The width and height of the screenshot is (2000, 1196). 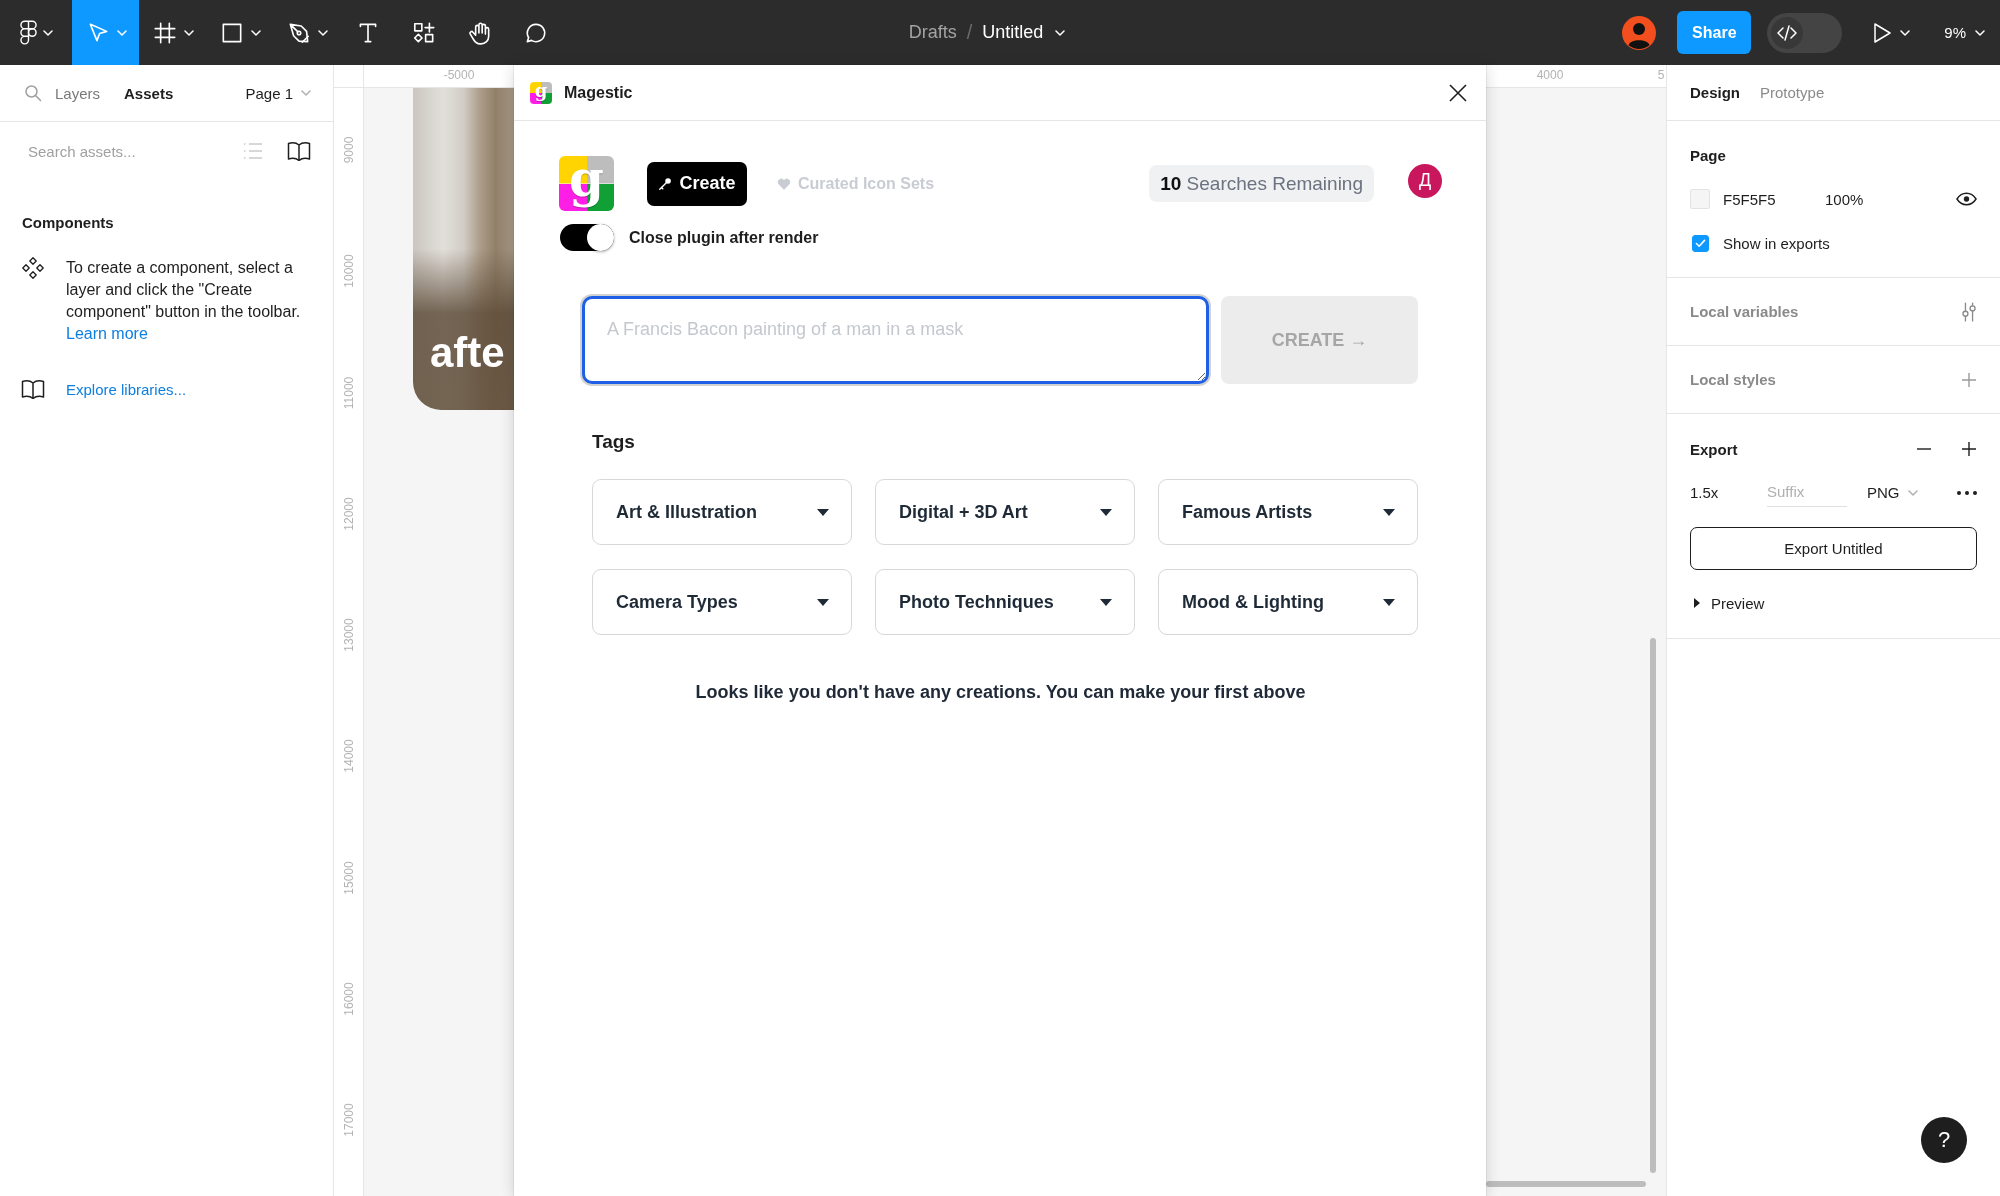 I want to click on scale-field: 1.5x, so click(x=1728, y=492).